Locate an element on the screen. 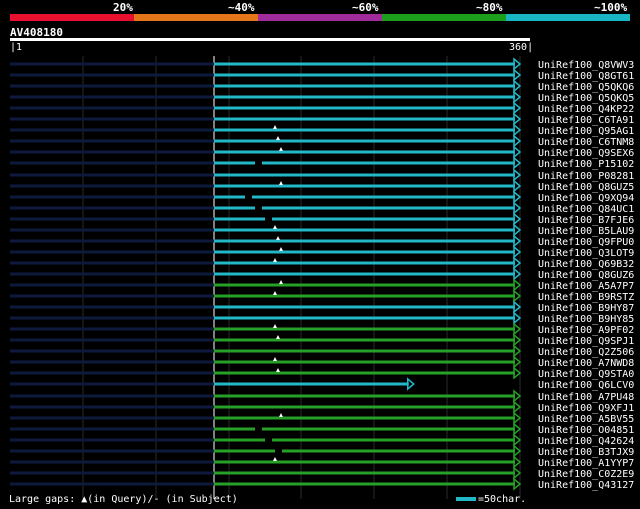 The width and height of the screenshot is (640, 509). hit-label: UniRef100_Q9STA0 is located at coordinates (586, 374).